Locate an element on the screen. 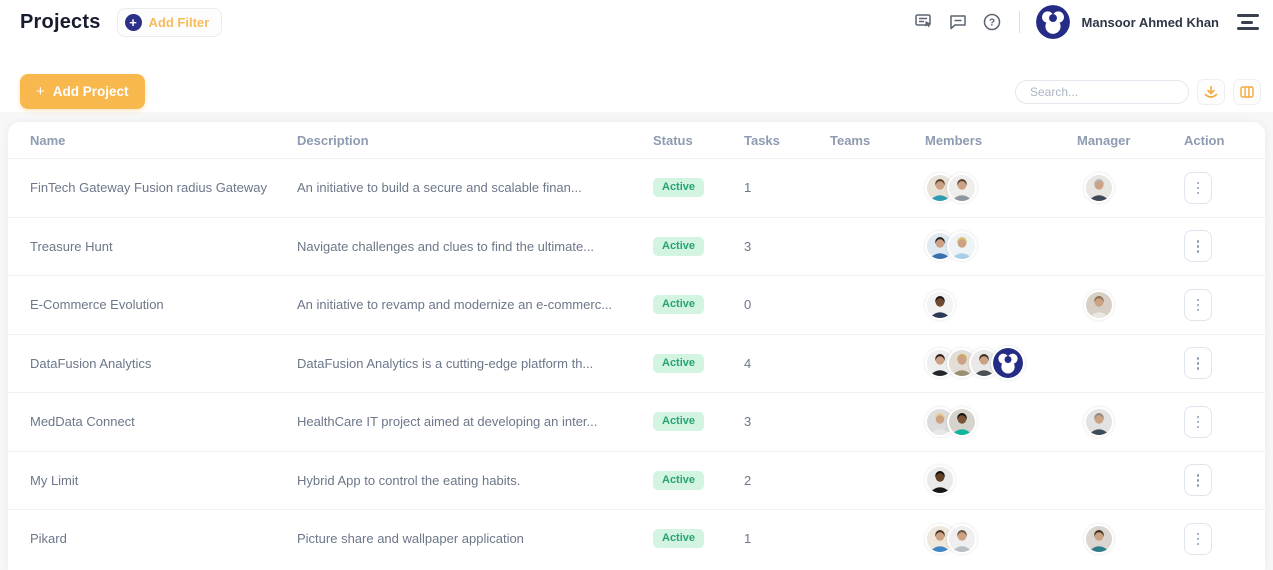 The height and width of the screenshot is (570, 1273). column-header-action: Action is located at coordinates (1204, 140).